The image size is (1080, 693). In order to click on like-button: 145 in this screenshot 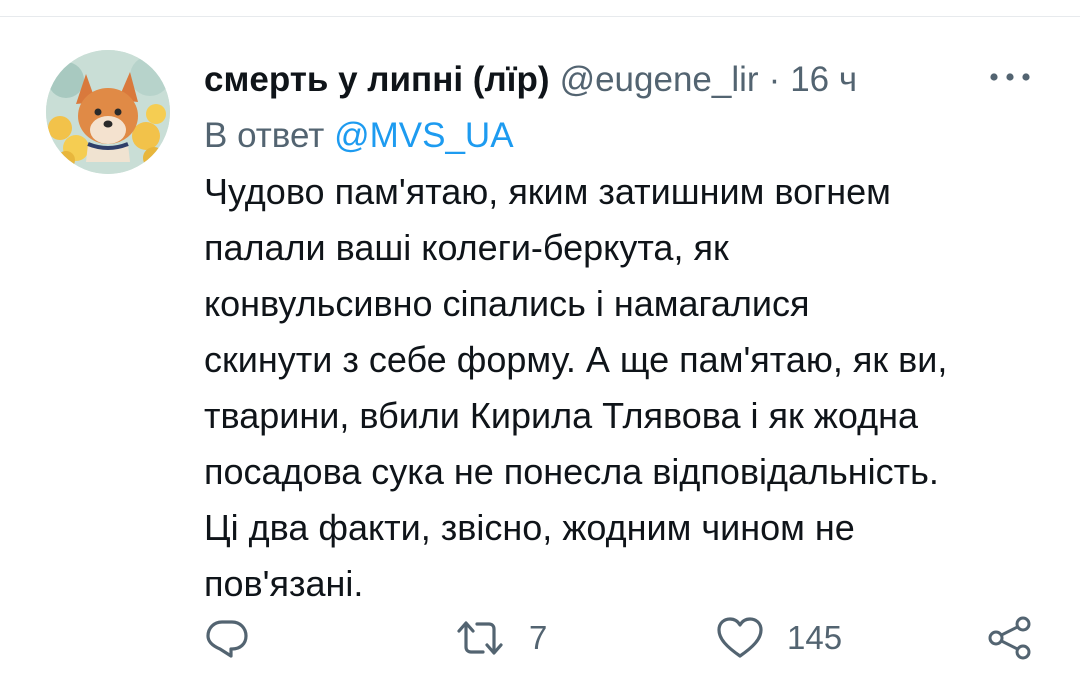, I will do `click(778, 638)`.